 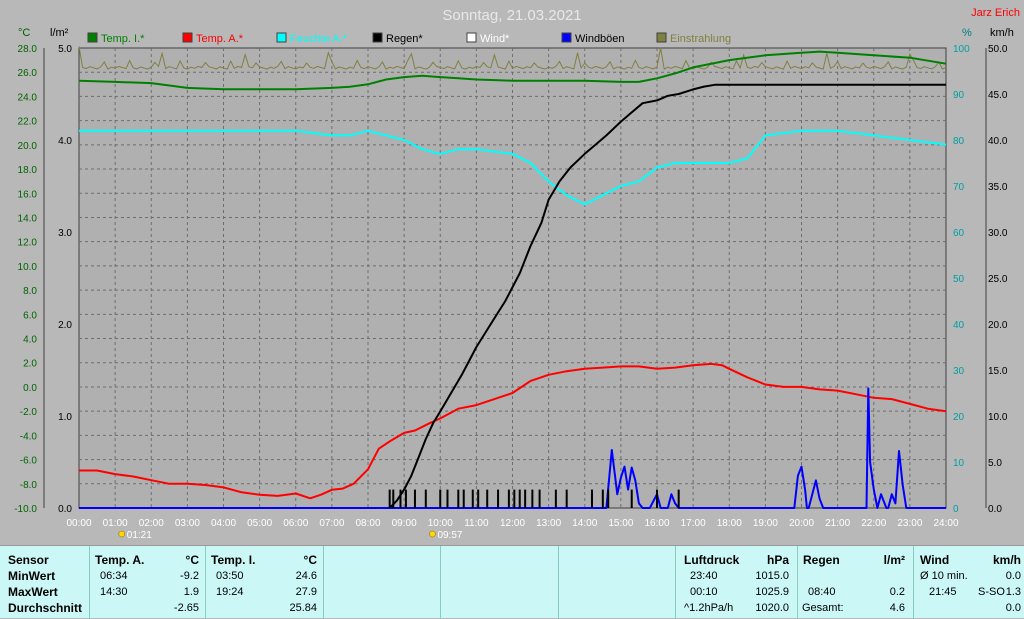 I want to click on wind-tick-label: 45.0, so click(x=998, y=95).